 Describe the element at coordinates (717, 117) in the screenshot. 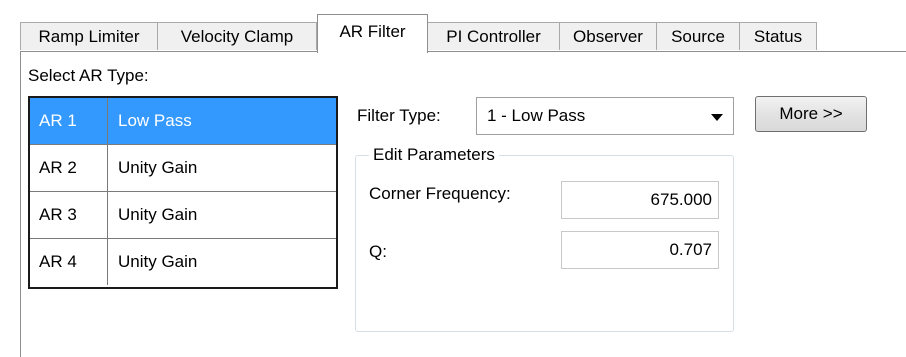

I see `chevron-down-icon` at that location.